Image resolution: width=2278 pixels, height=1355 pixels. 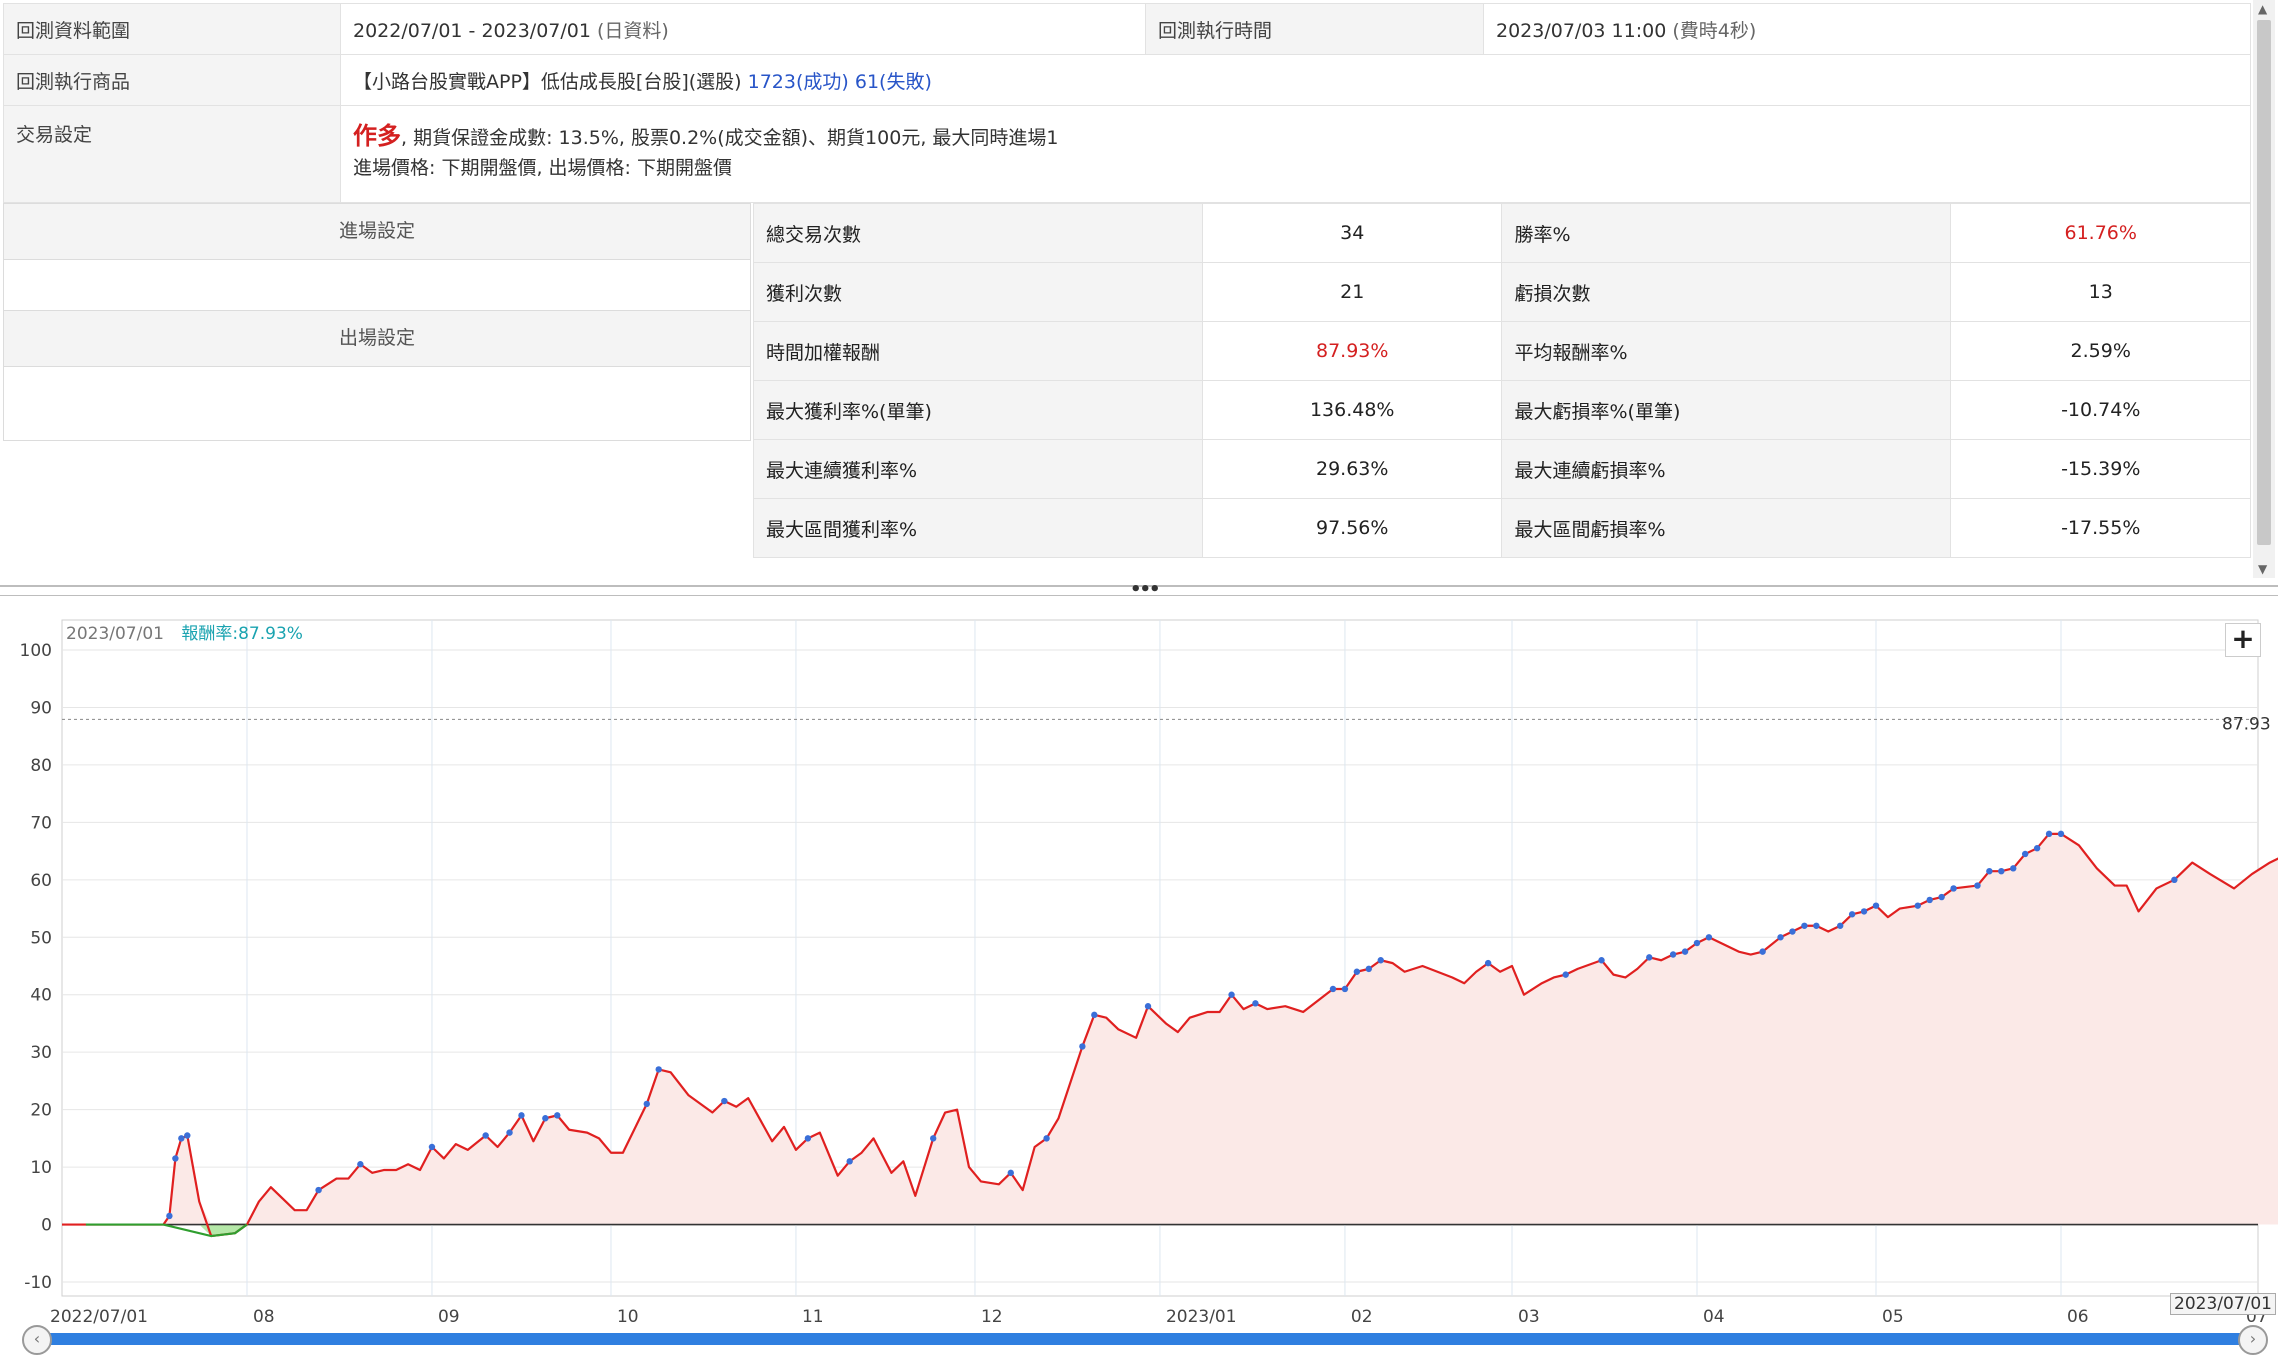 I want to click on x-tick-label: 02, so click(x=1362, y=1317).